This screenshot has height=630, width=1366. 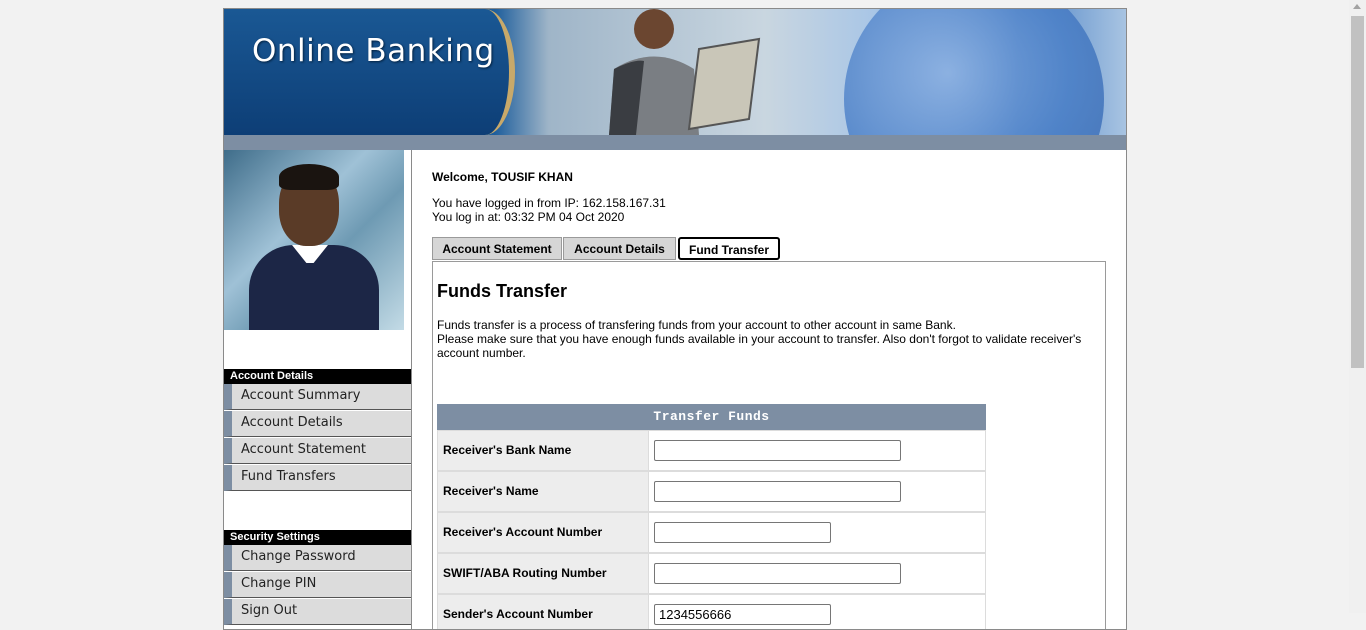 I want to click on routing-number-input, so click(x=777, y=573).